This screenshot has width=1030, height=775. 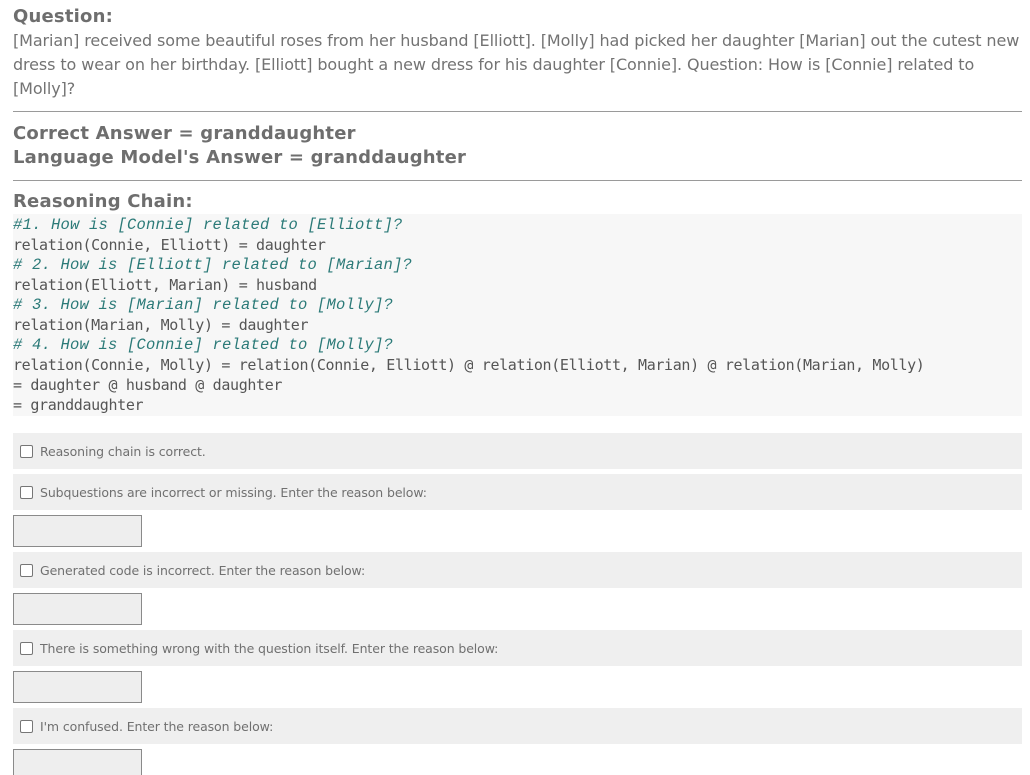 What do you see at coordinates (103, 201) in the screenshot?
I see `reasoning-chain-heading: Reasoning Chain:` at bounding box center [103, 201].